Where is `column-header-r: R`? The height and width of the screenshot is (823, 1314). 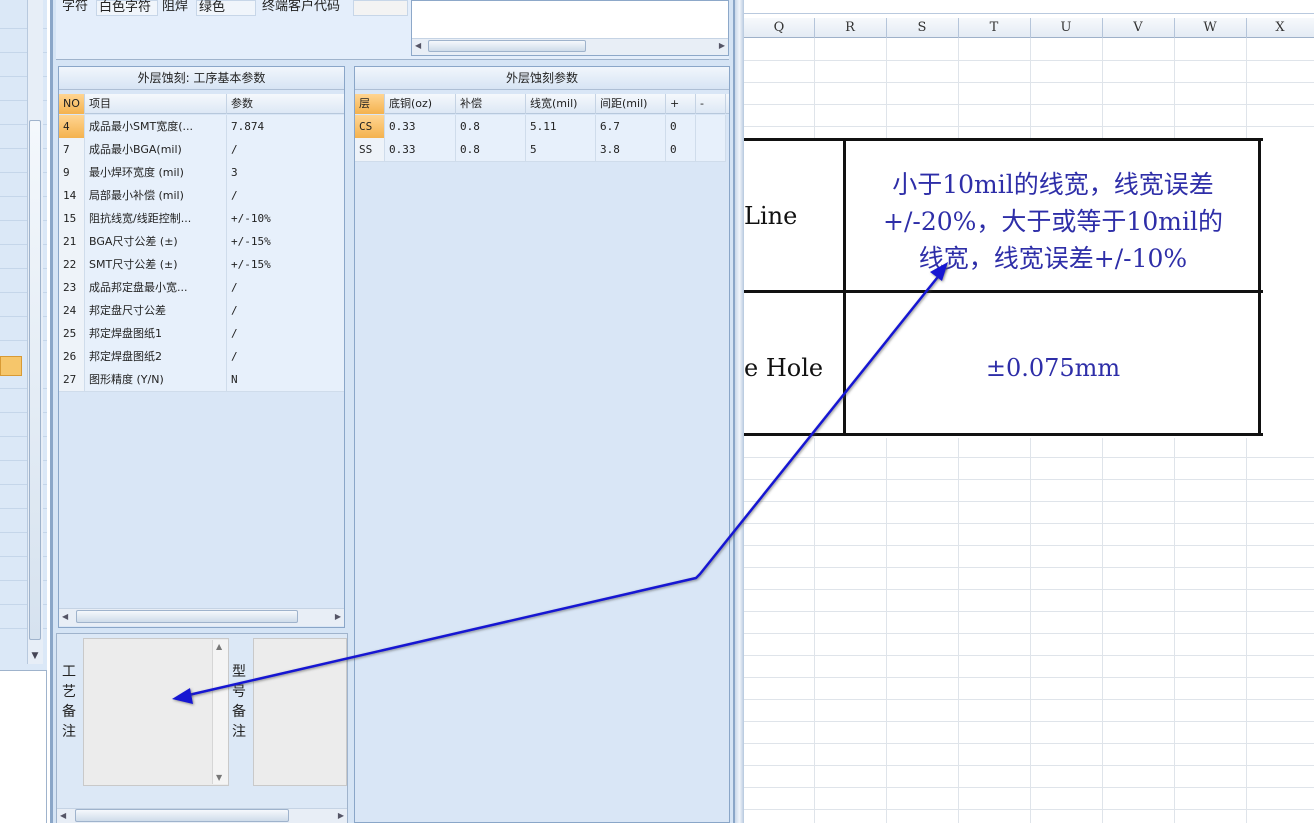 column-header-r: R is located at coordinates (850, 28).